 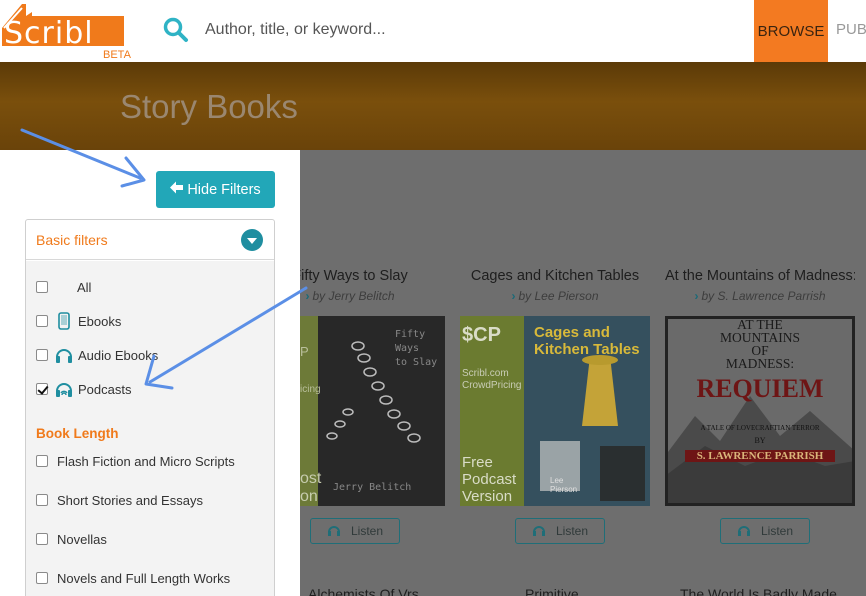 I want to click on filter-option-ebooks: Ebooks, so click(x=78, y=321).